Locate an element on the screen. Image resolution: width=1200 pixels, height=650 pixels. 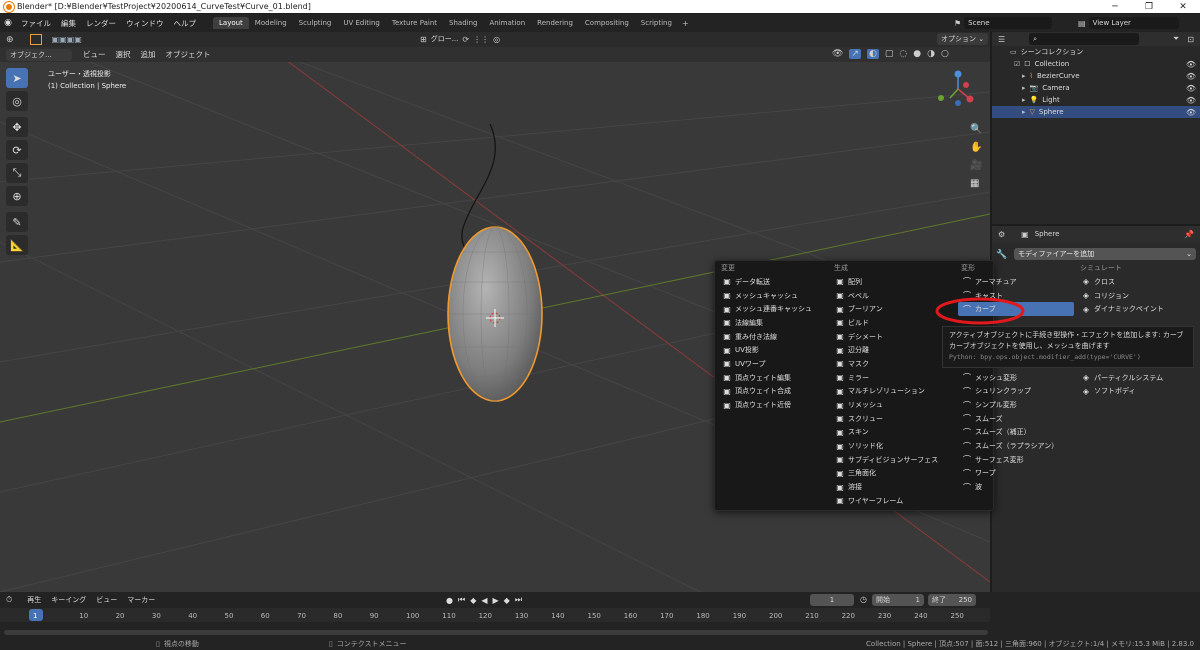
modifier-menu-item: ⌒ スムーズ（ラプラシアン） is located at coordinates (1016, 446).